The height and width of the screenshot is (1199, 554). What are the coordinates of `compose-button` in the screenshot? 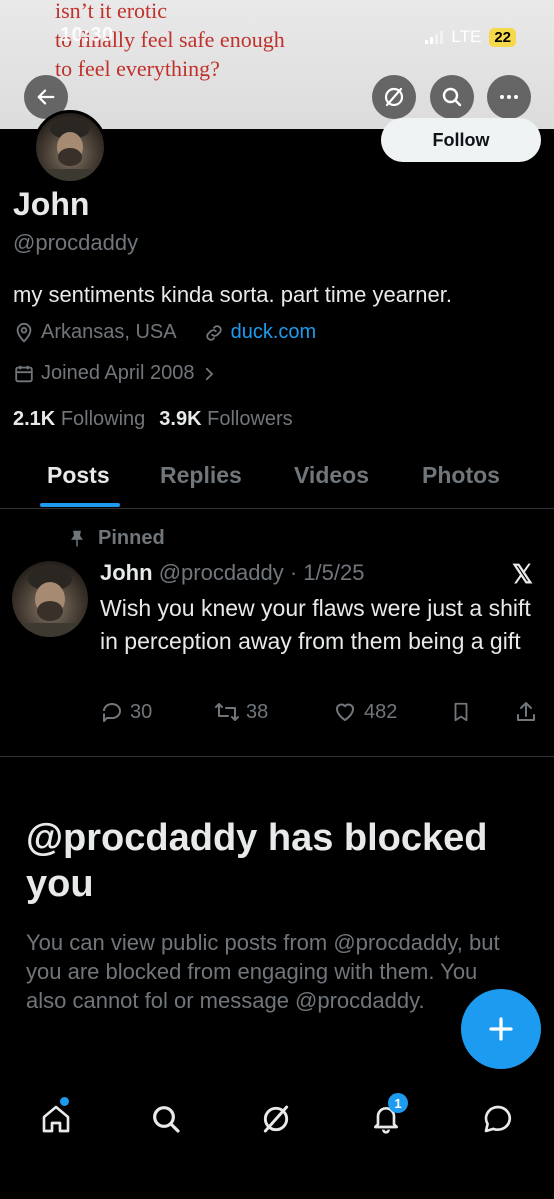 It's located at (501, 1029).